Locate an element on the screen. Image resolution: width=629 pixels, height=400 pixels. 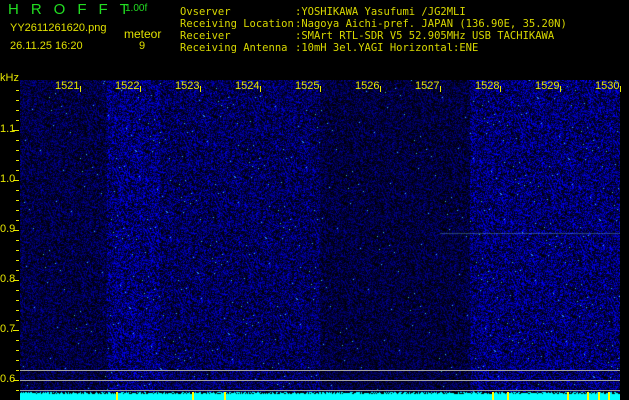
y-tick-label: 0.9 is located at coordinates (8, 229).